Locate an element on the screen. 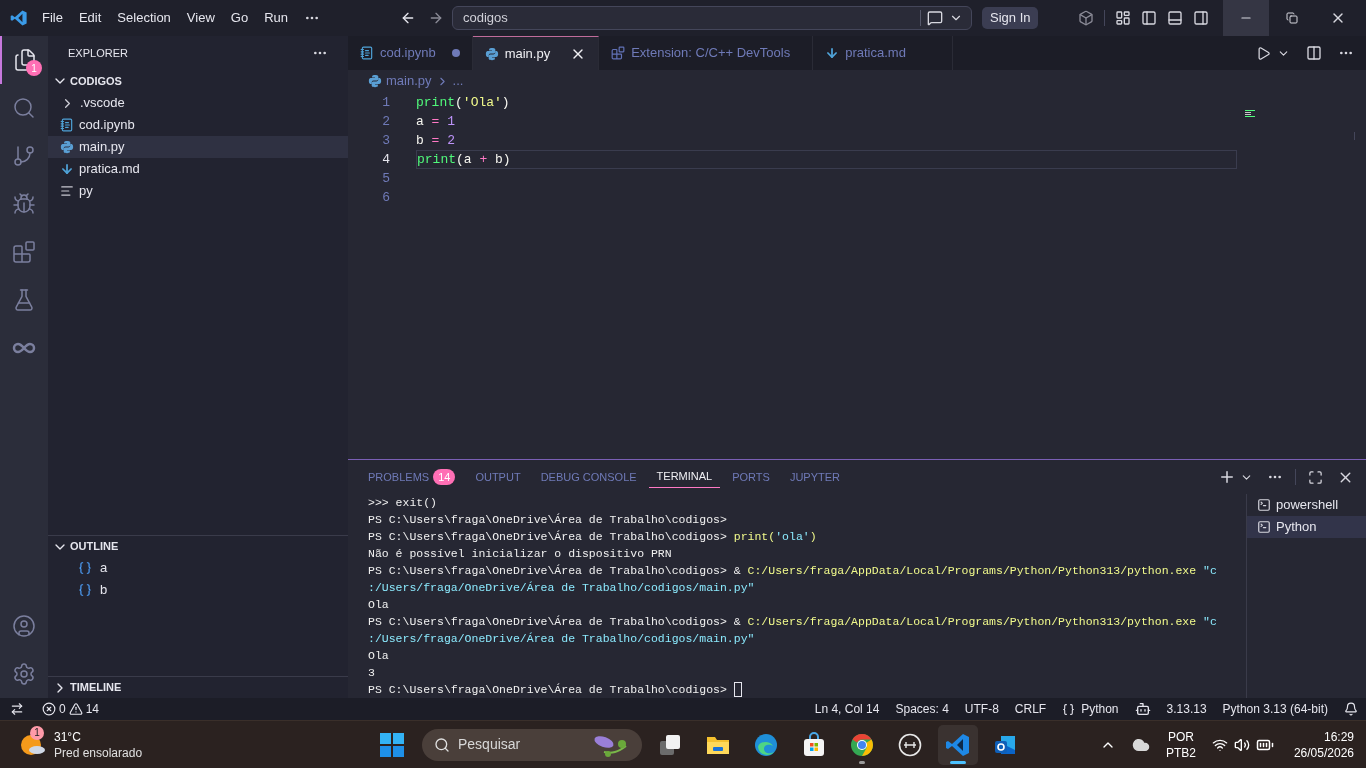 The image size is (1366, 768). menu-item: Go is located at coordinates (239, 18).